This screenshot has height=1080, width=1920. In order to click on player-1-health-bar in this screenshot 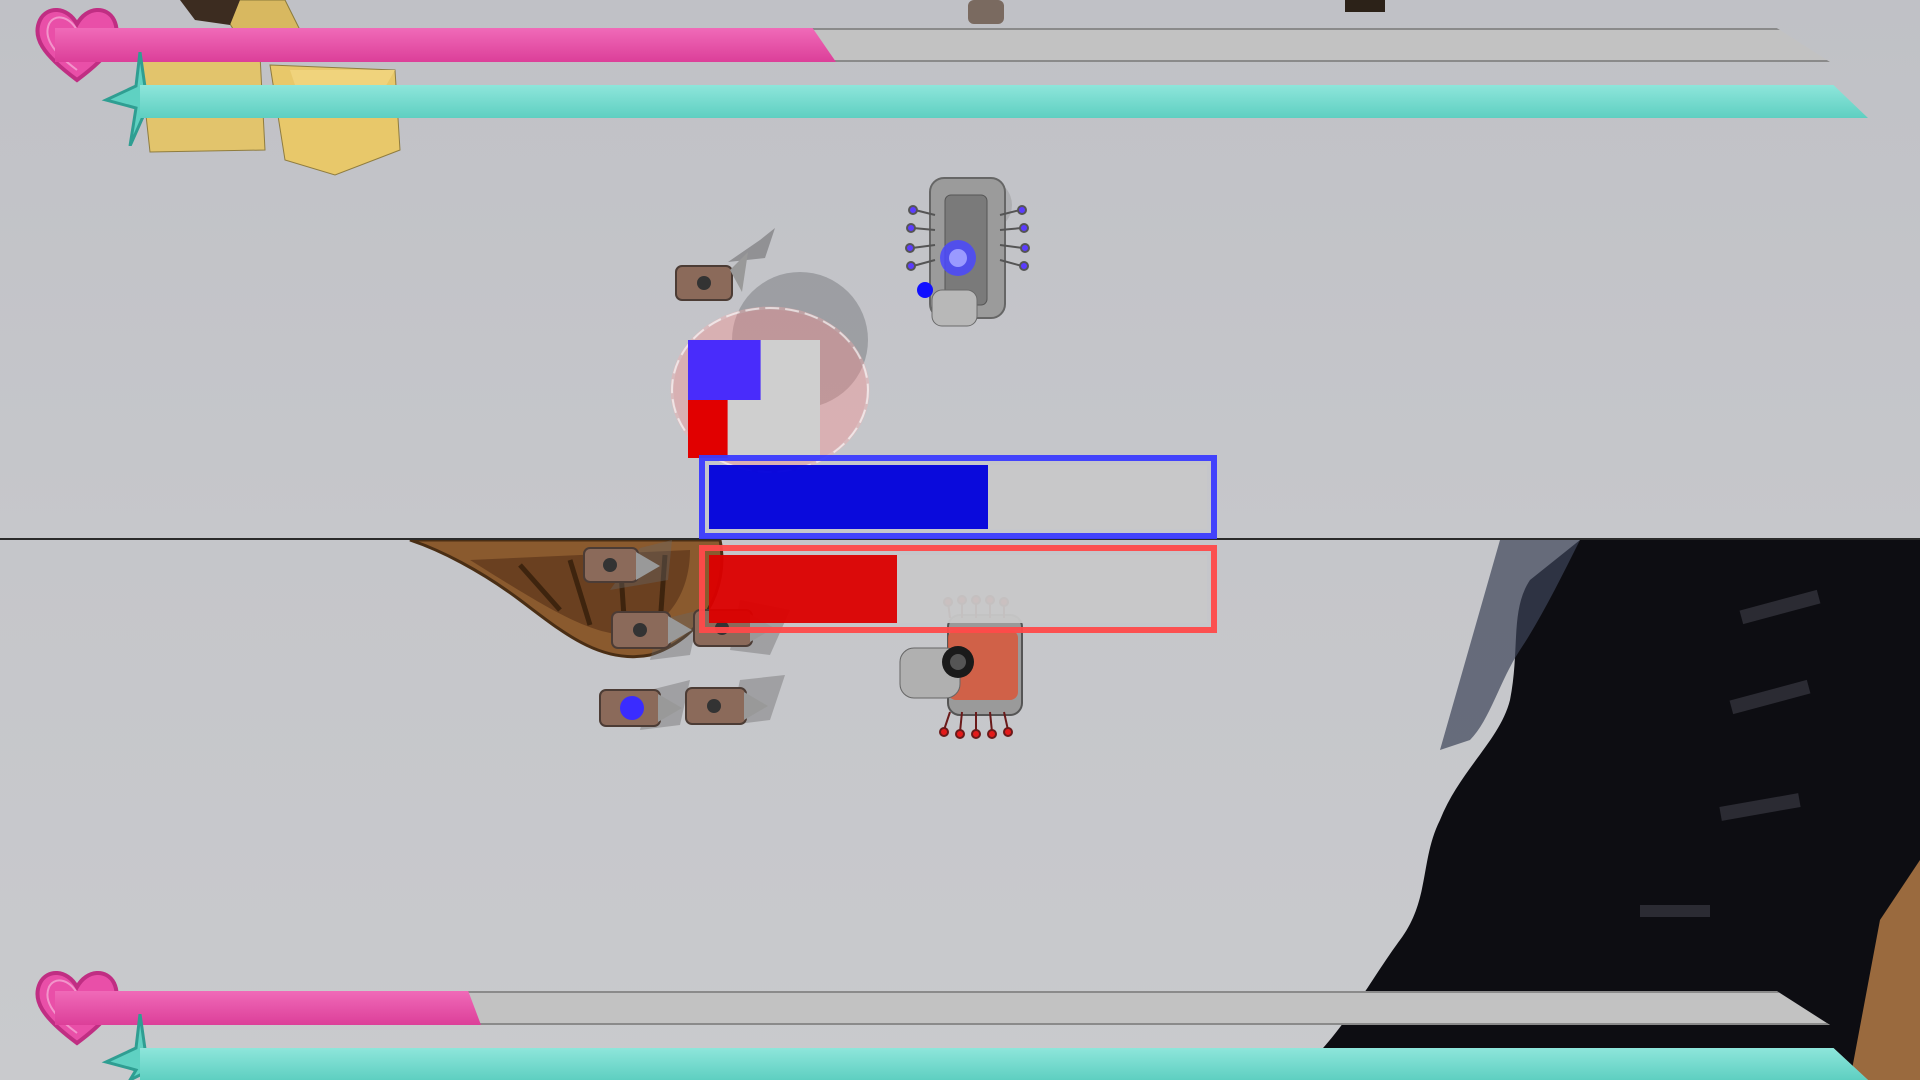, I will do `click(942, 45)`.